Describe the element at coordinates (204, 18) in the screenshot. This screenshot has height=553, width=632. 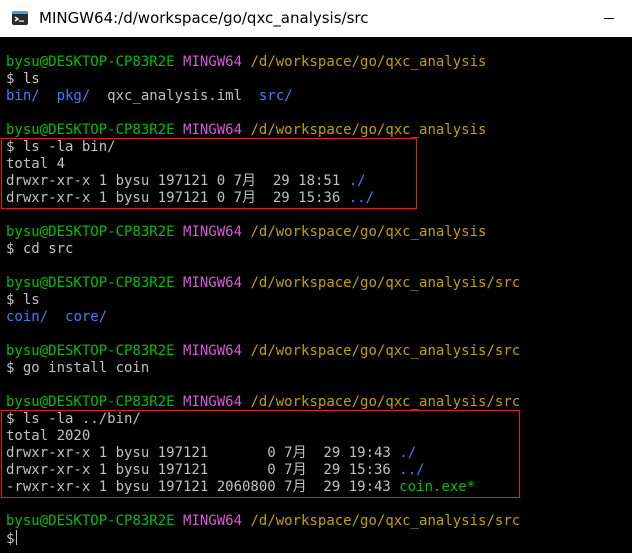
I see `window-title: MINGW64:/d/workspace/go/qxc_analysis/src` at that location.